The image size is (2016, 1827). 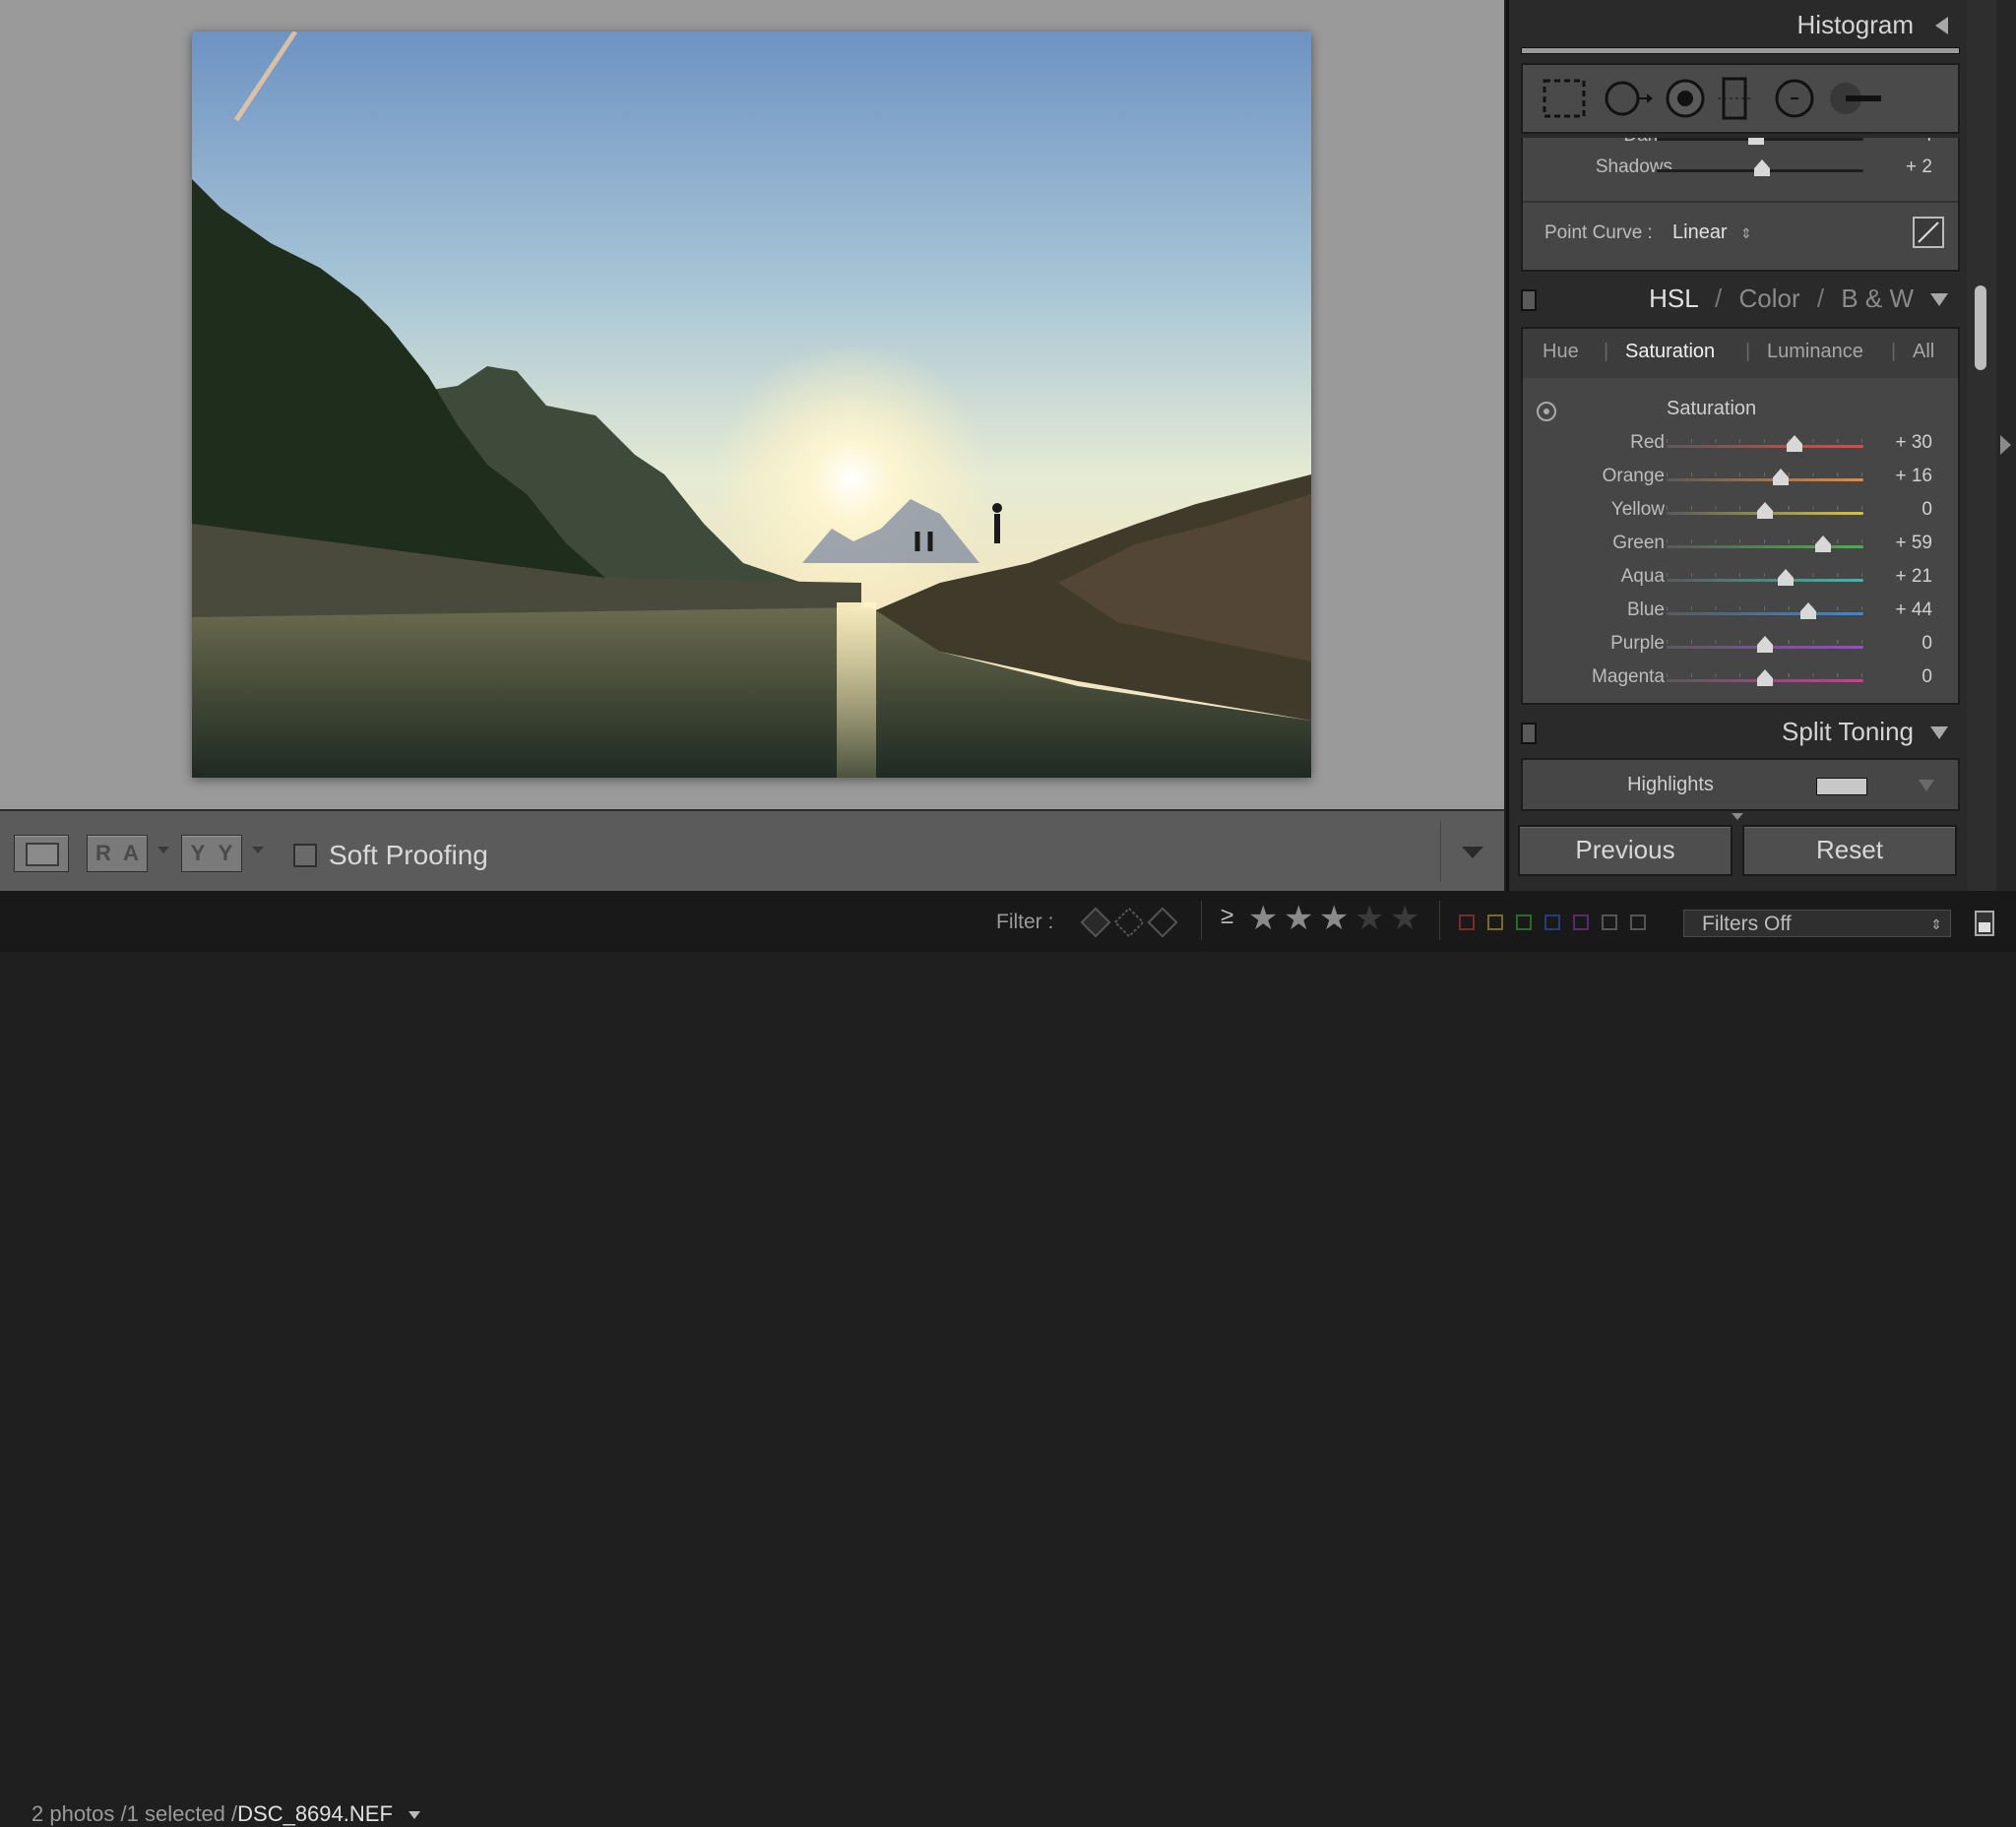 What do you see at coordinates (1581, 922) in the screenshot?
I see `purple-label-filter` at bounding box center [1581, 922].